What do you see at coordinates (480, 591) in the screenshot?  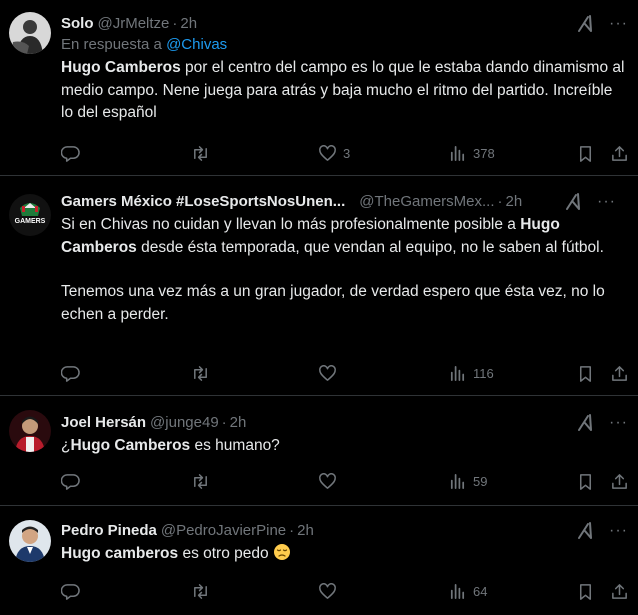 I see `views-count: 64` at bounding box center [480, 591].